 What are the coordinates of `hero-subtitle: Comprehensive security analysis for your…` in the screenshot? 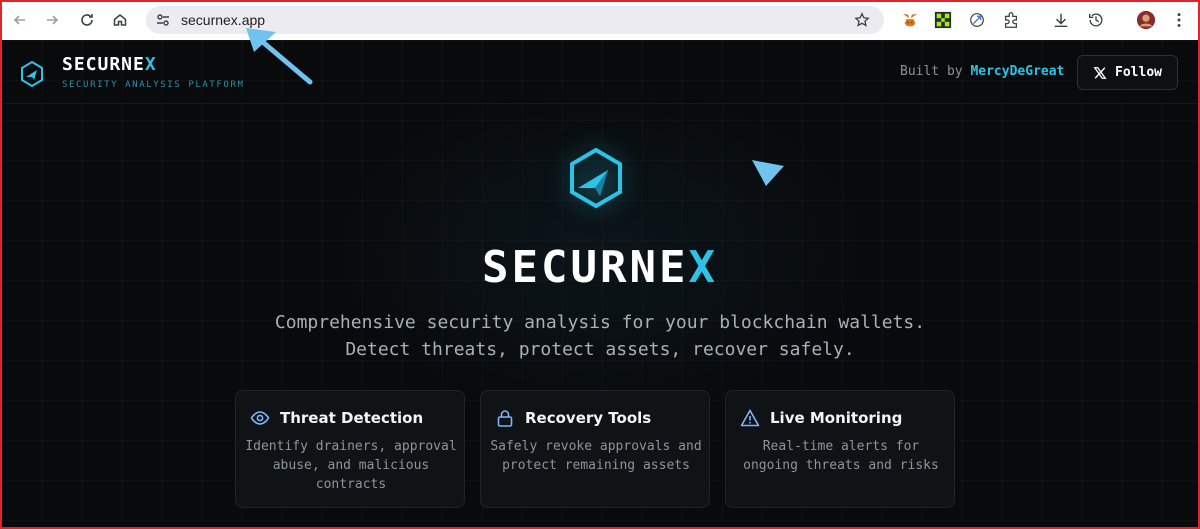 It's located at (600, 336).